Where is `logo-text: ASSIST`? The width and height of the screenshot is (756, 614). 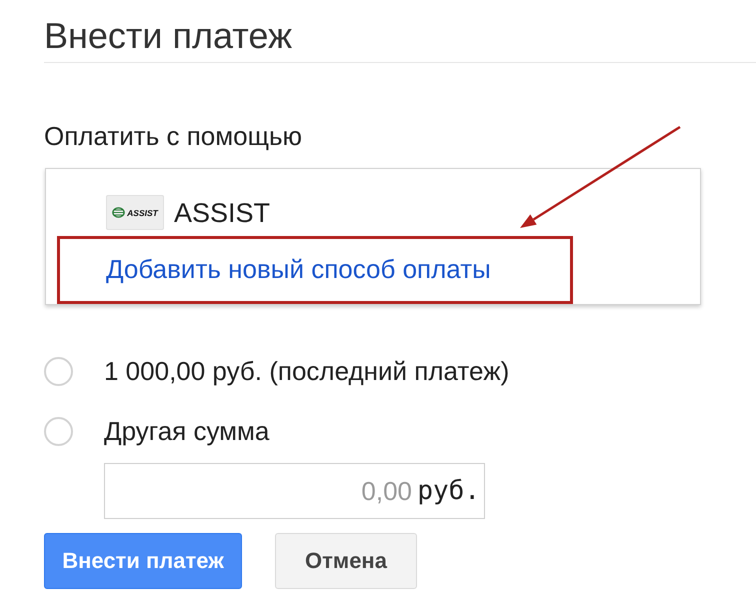
logo-text: ASSIST is located at coordinates (142, 213).